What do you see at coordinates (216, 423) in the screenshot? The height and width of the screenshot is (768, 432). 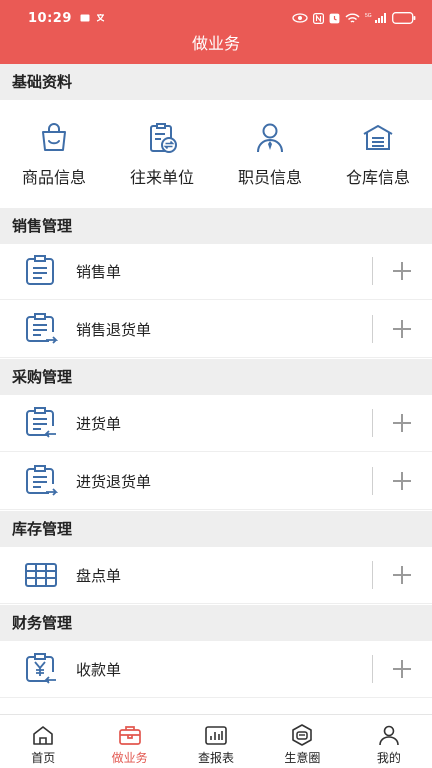 I see `list-item-purchase-order: 进货单` at bounding box center [216, 423].